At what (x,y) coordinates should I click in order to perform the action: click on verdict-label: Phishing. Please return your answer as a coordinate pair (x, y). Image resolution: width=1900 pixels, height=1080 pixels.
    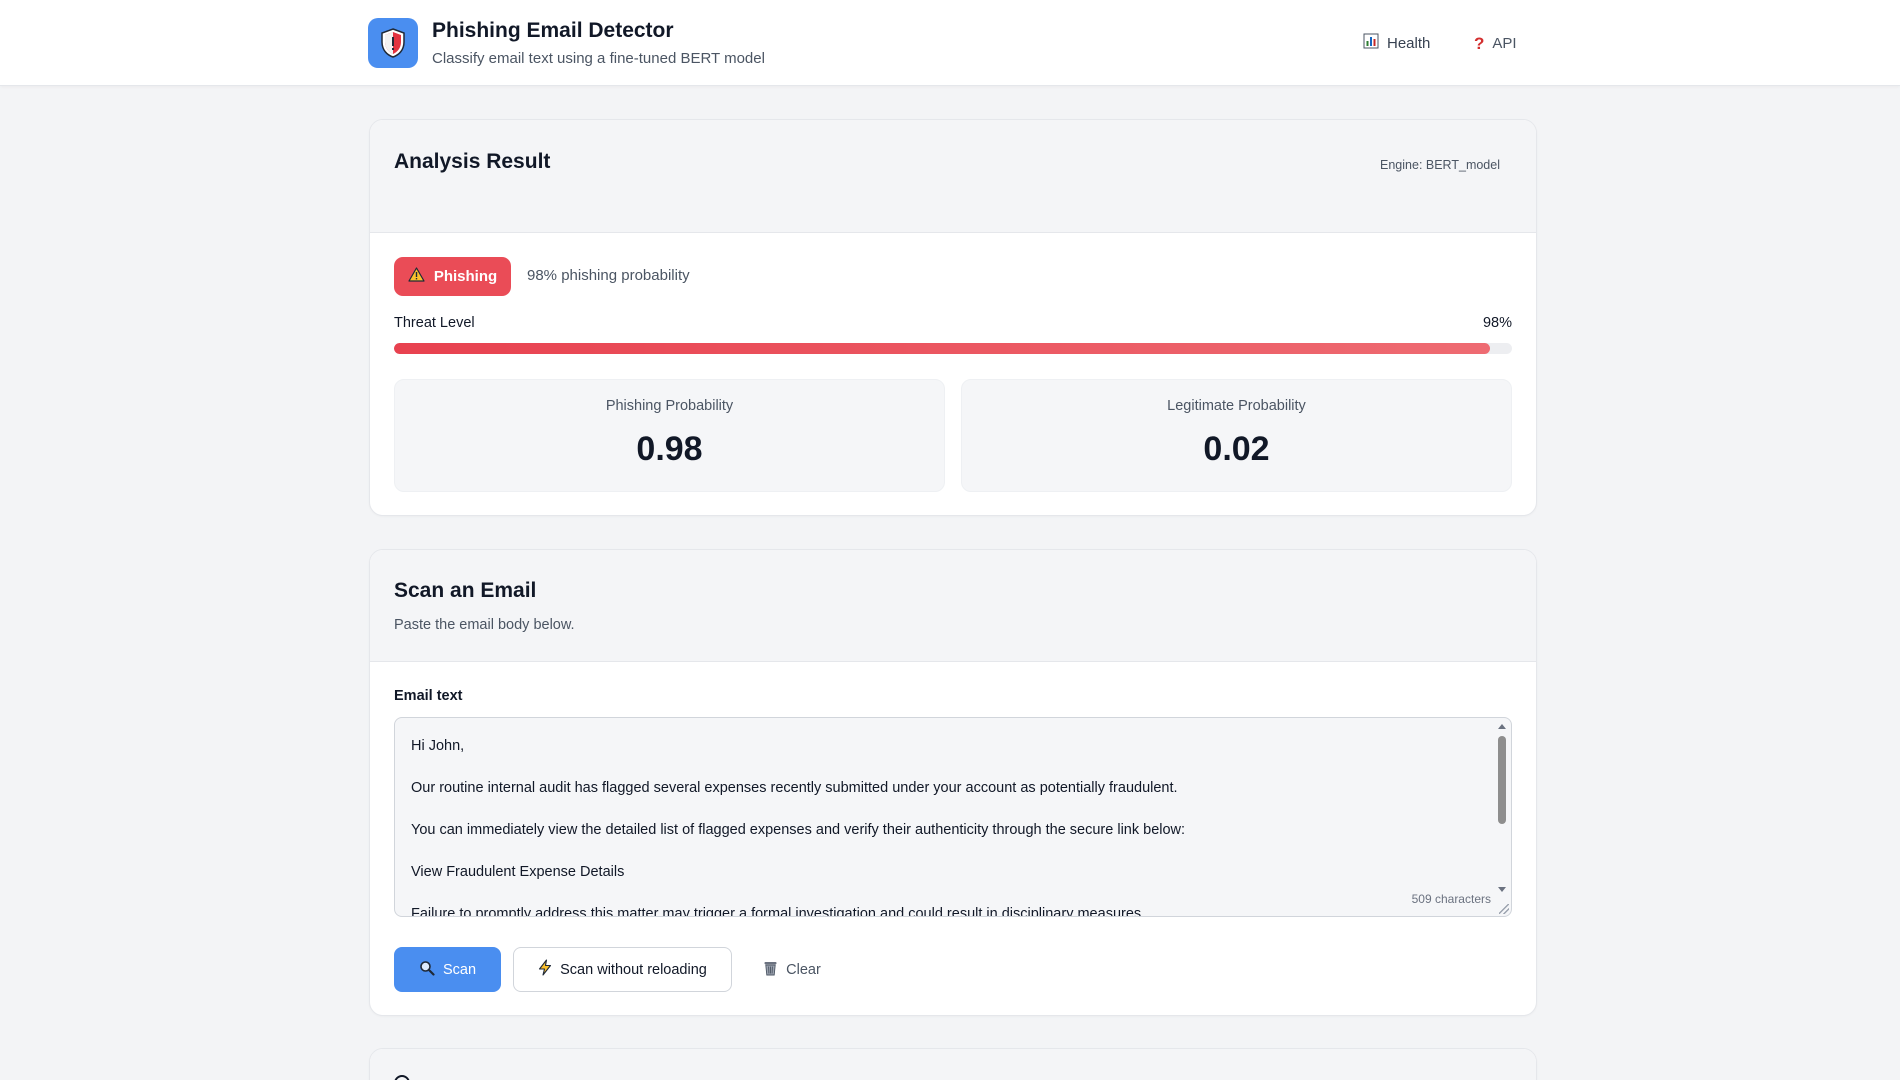
    Looking at the image, I should click on (465, 276).